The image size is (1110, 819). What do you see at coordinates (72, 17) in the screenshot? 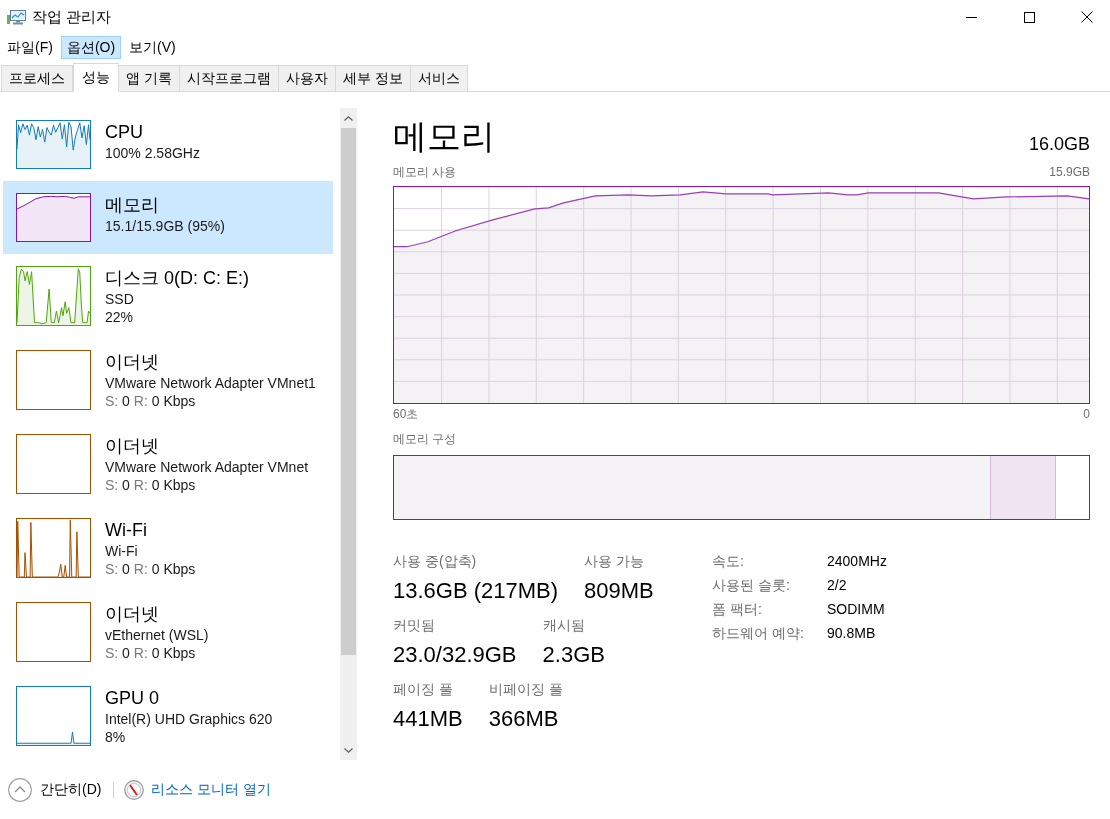
I see `window-title: 작업 관리자` at bounding box center [72, 17].